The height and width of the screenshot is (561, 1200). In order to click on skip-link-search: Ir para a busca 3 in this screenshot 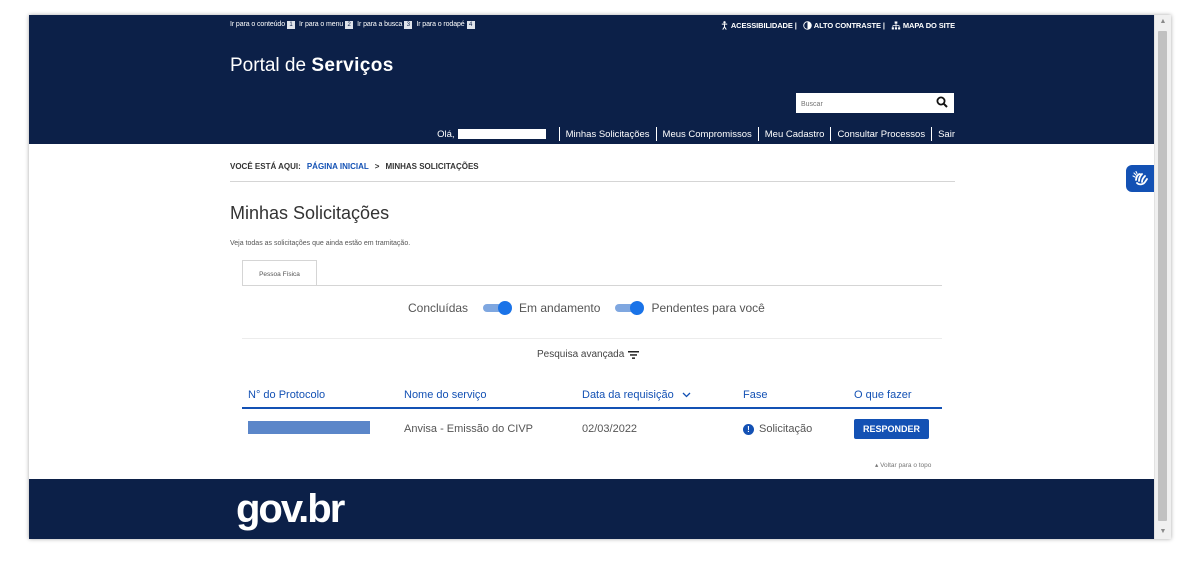, I will do `click(385, 25)`.